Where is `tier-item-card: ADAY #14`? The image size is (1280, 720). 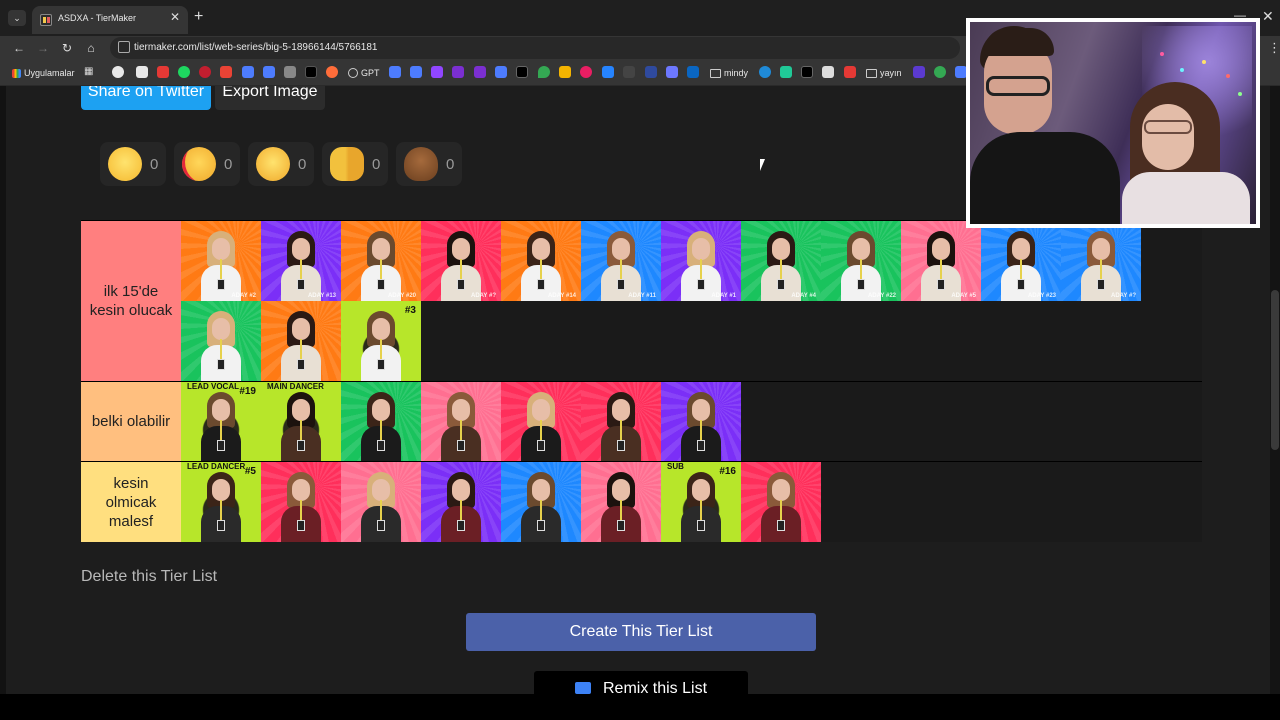
tier-item-card: ADAY #14 is located at coordinates (541, 261).